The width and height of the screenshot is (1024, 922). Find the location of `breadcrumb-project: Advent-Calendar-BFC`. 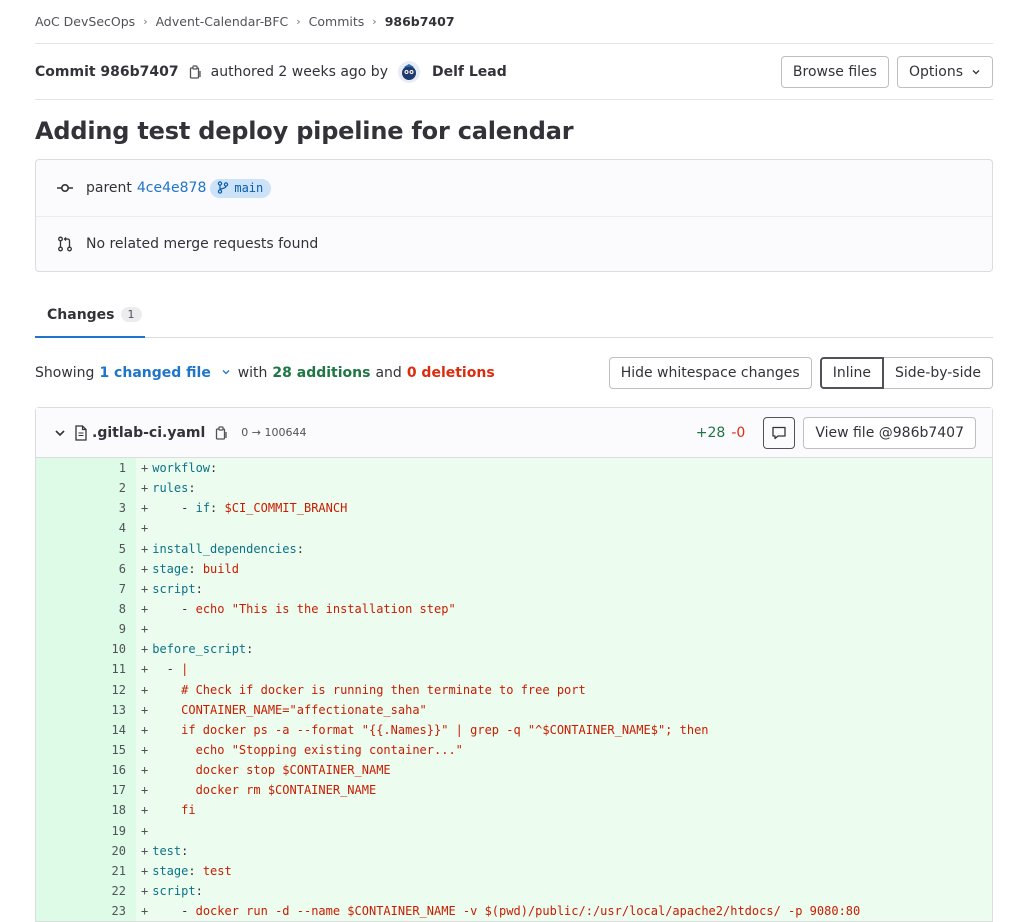

breadcrumb-project: Advent-Calendar-BFC is located at coordinates (222, 21).